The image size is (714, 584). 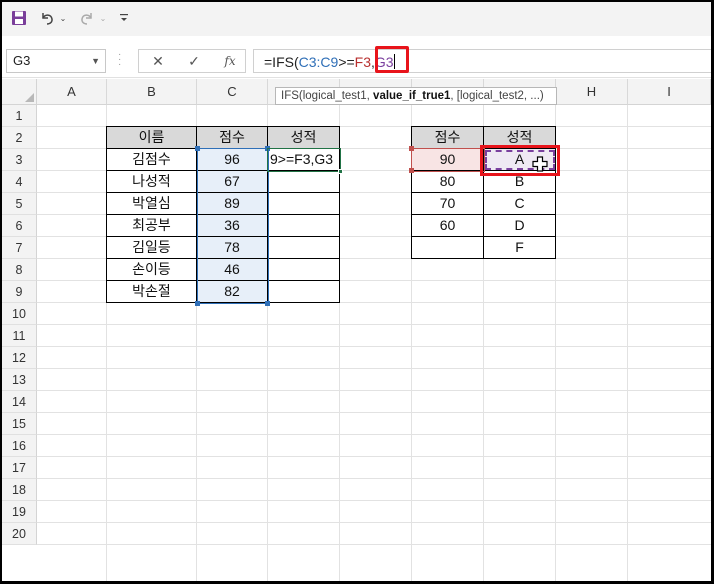 What do you see at coordinates (327, 96) in the screenshot?
I see `tooltip-fn: IFS(logical_test1,` at bounding box center [327, 96].